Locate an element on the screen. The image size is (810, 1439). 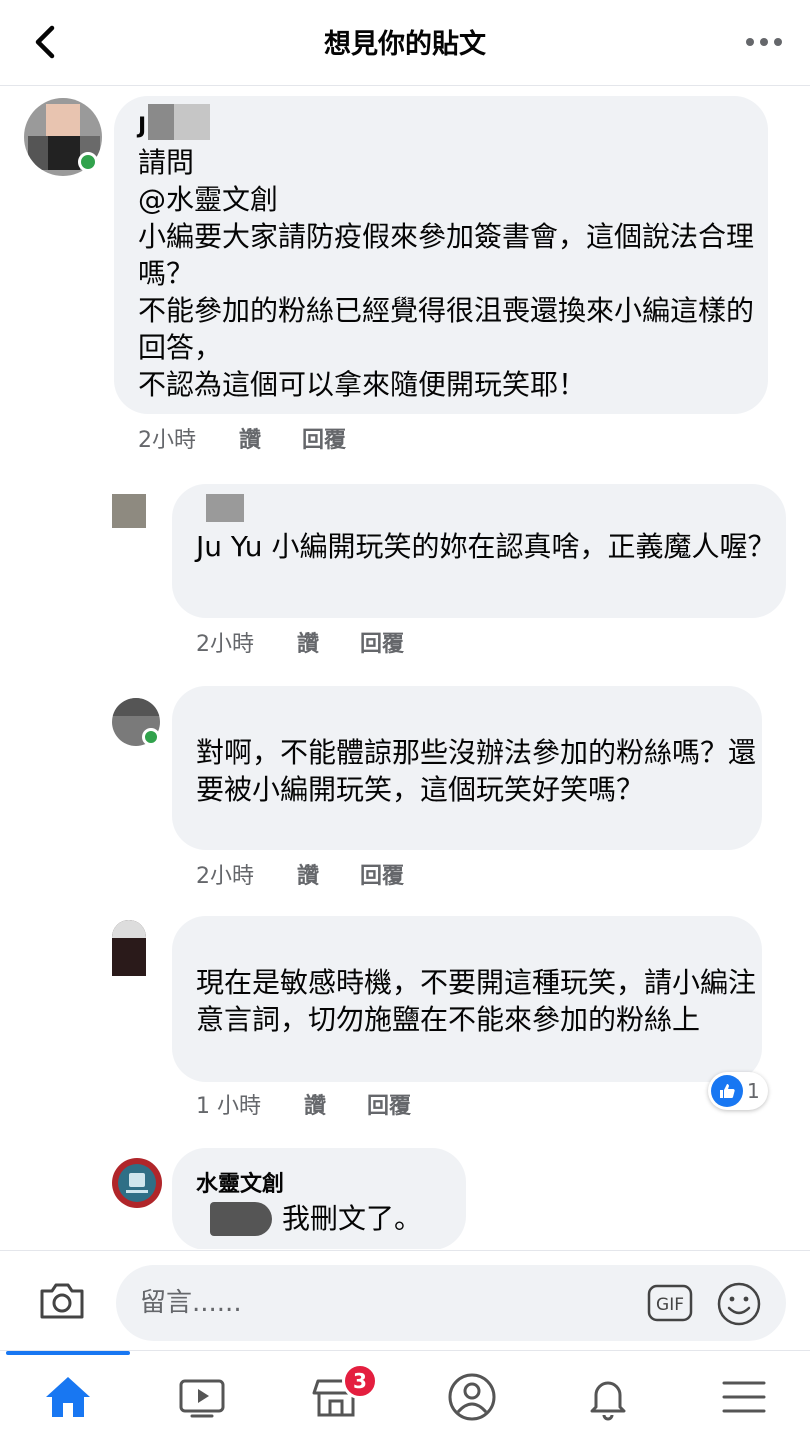
active-tab-indicator is located at coordinates (68, 1353).